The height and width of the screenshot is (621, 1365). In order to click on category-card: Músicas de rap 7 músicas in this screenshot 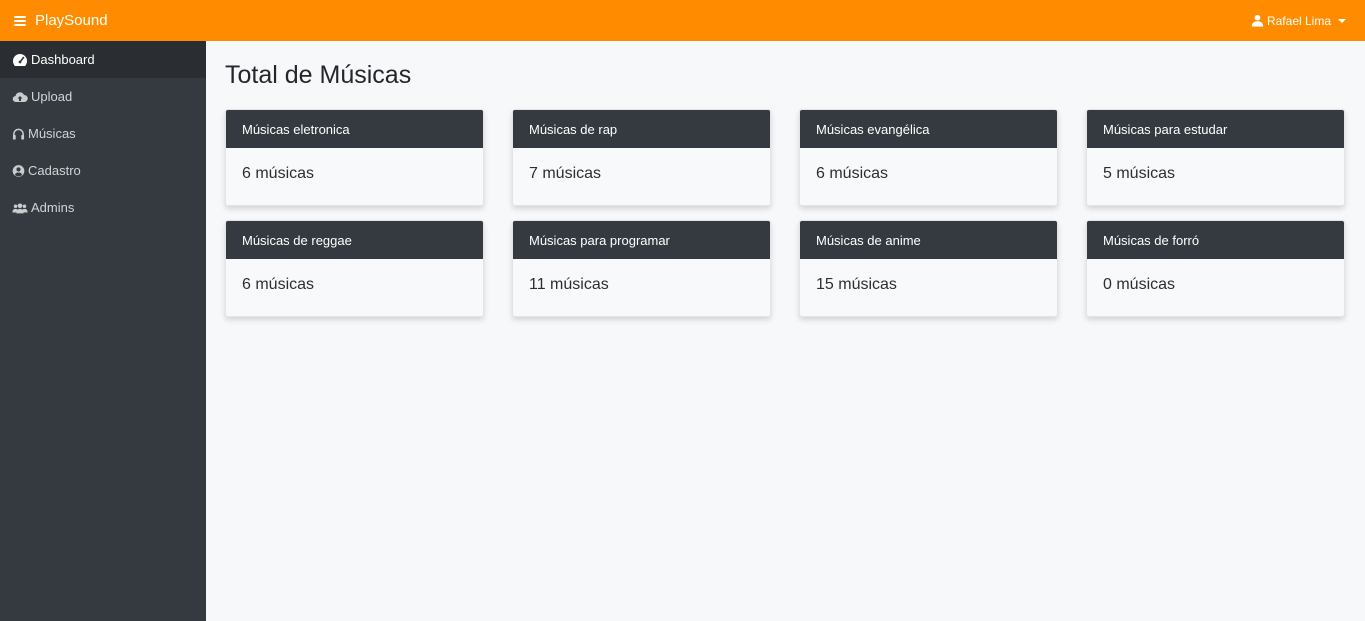, I will do `click(641, 157)`.